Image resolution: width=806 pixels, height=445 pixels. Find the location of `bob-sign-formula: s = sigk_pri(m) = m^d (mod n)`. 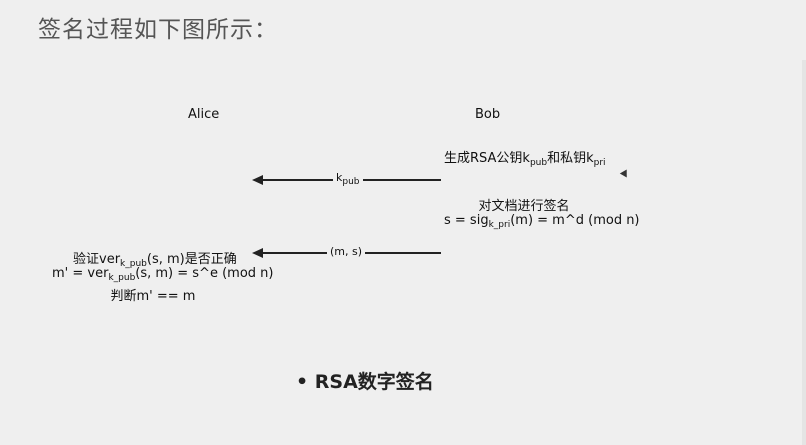

bob-sign-formula: s = sigk_pri(m) = m^d (mod n) is located at coordinates (542, 221).